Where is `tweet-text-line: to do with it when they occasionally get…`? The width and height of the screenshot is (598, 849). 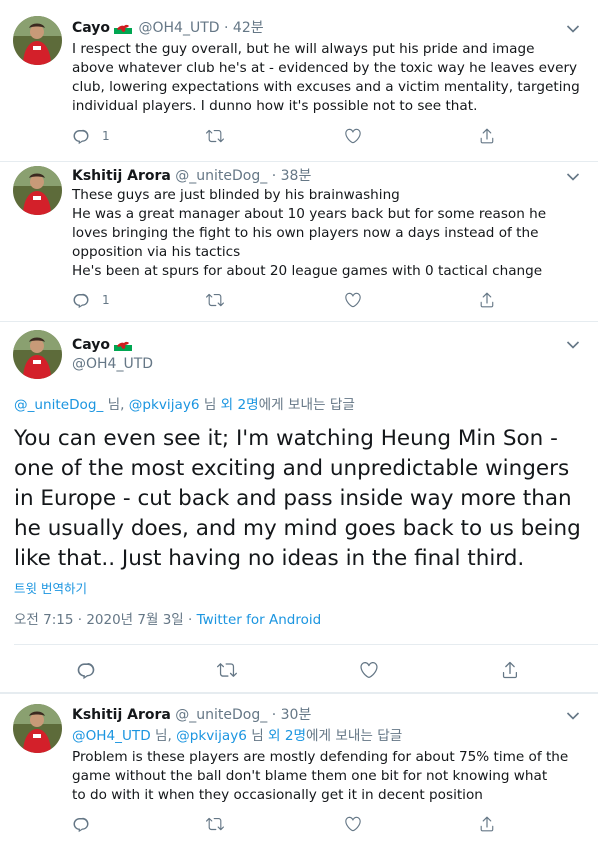
tweet-text-line: to do with it when they occasionally get… is located at coordinates (277, 795).